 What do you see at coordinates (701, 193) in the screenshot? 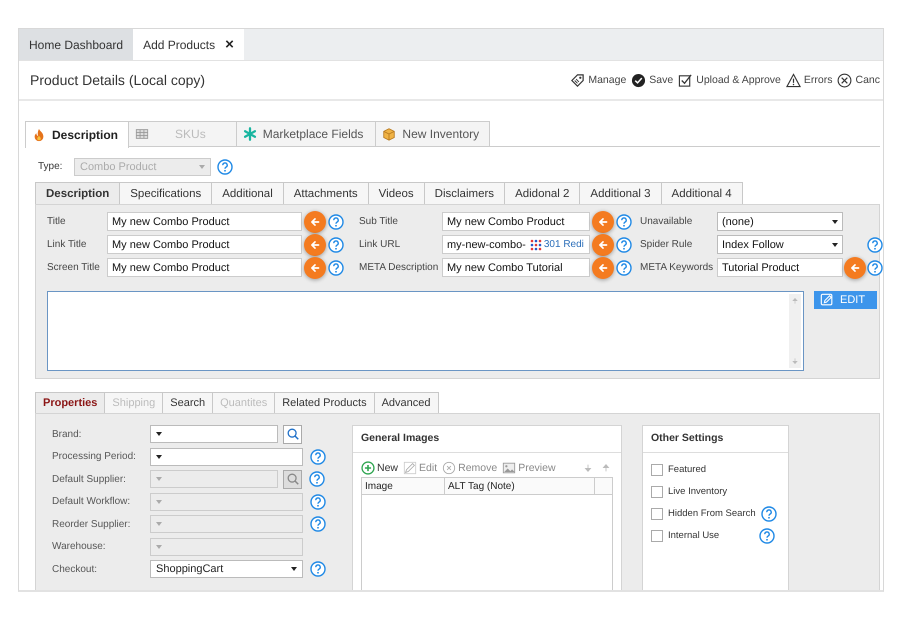
I see `tab: Additional 4` at bounding box center [701, 193].